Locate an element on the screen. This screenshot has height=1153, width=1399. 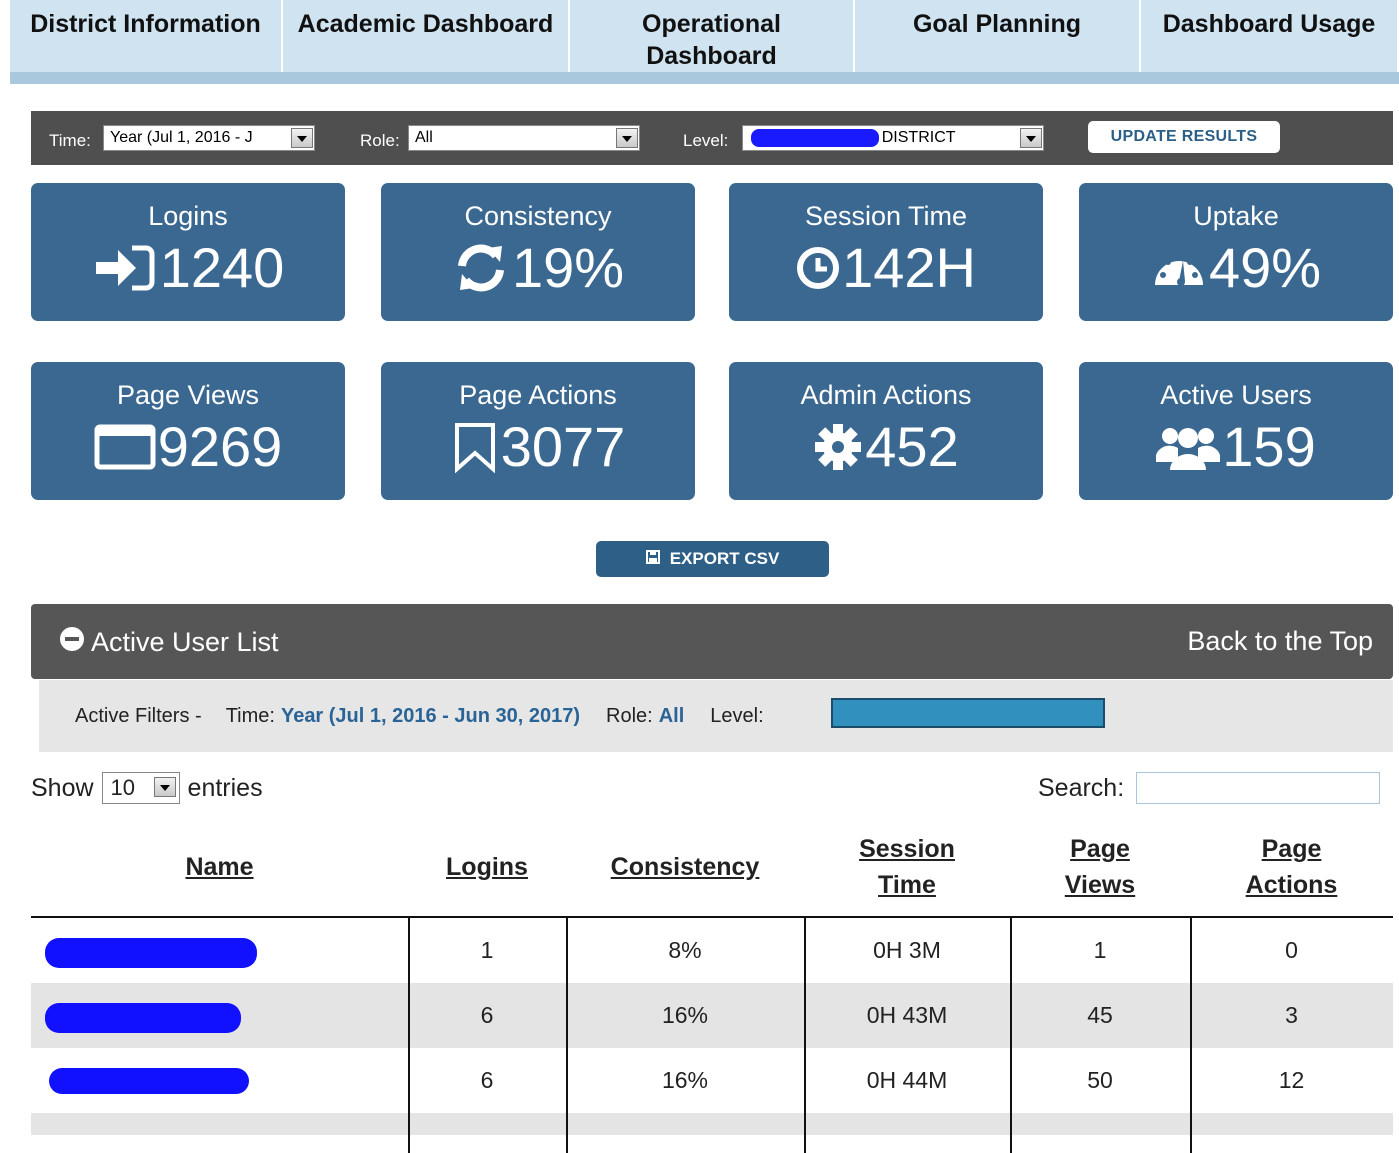
active-user-list-toggle: Active User List is located at coordinates (169, 642).